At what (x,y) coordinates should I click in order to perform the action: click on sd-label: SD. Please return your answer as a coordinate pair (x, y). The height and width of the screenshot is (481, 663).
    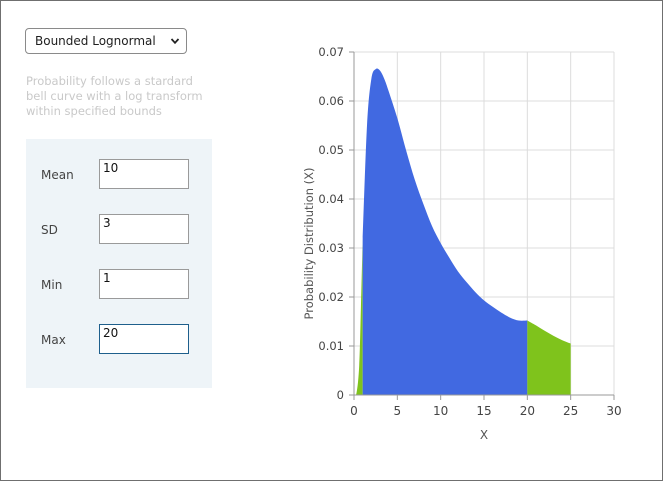
    Looking at the image, I should click on (49, 230).